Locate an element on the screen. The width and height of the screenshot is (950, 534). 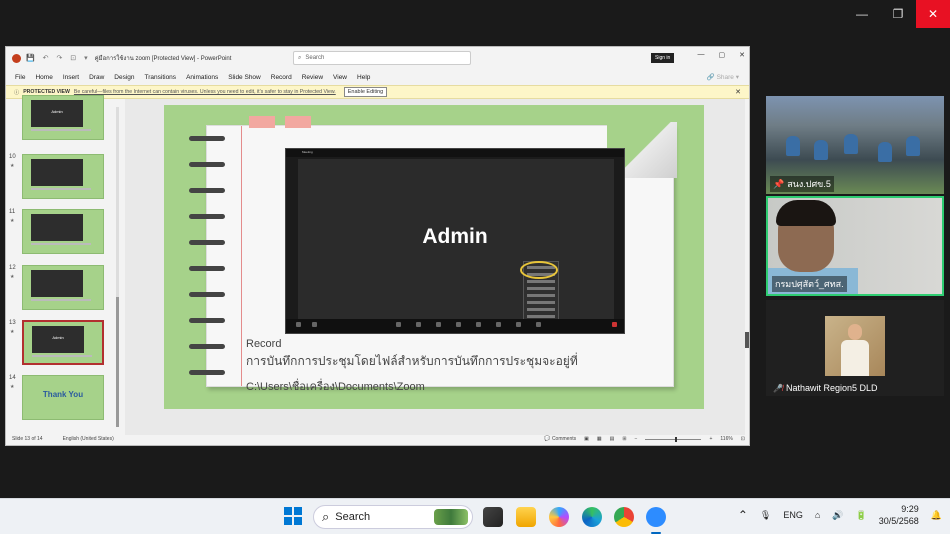
tab-draw: Draw is located at coordinates (96, 77).